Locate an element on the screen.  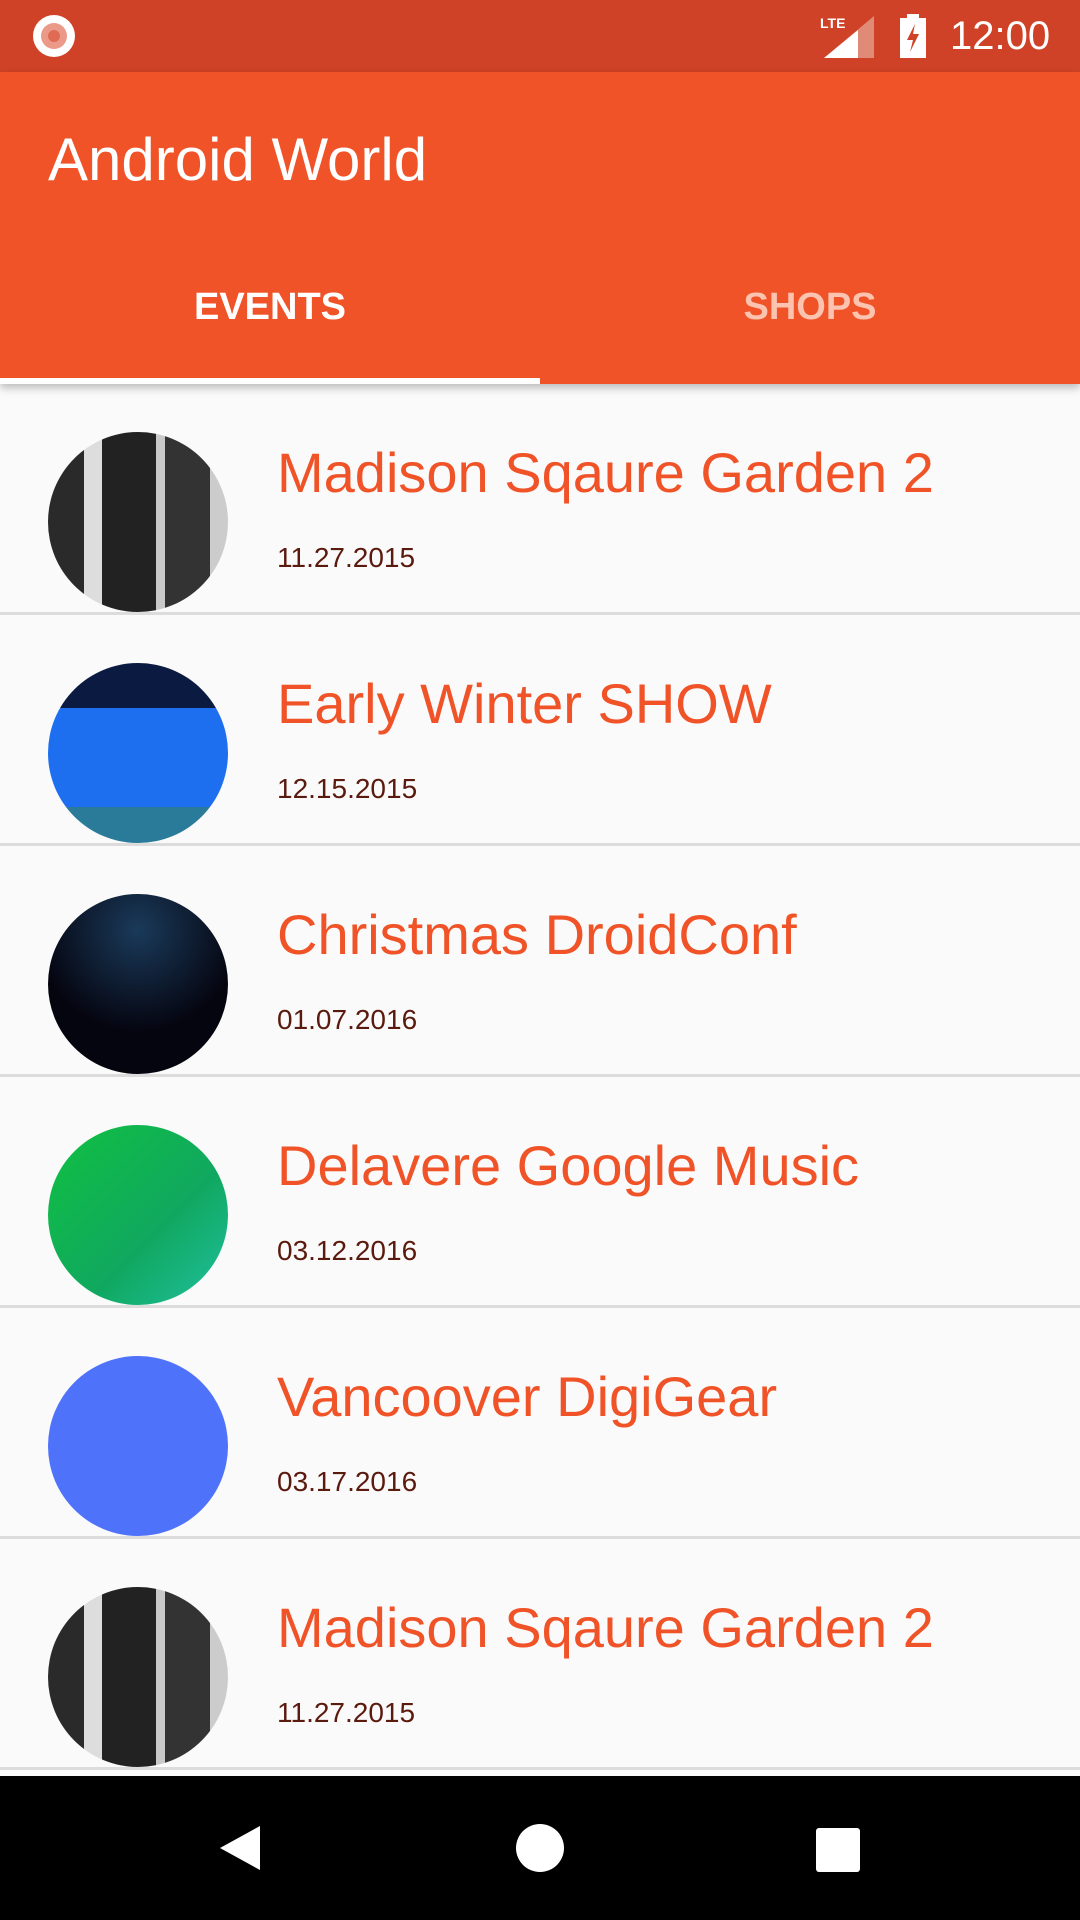
list-item: Christmas DroidConf 01.07.2016 is located at coordinates (540, 961).